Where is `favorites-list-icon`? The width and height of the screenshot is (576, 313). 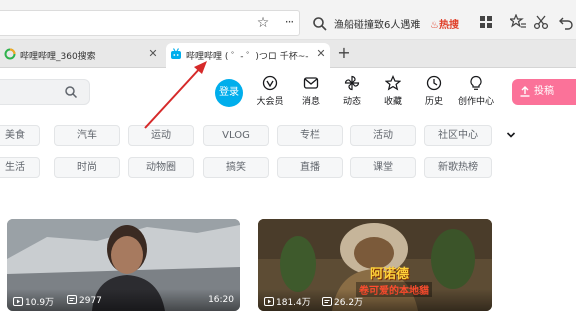 favorites-list-icon is located at coordinates (518, 22).